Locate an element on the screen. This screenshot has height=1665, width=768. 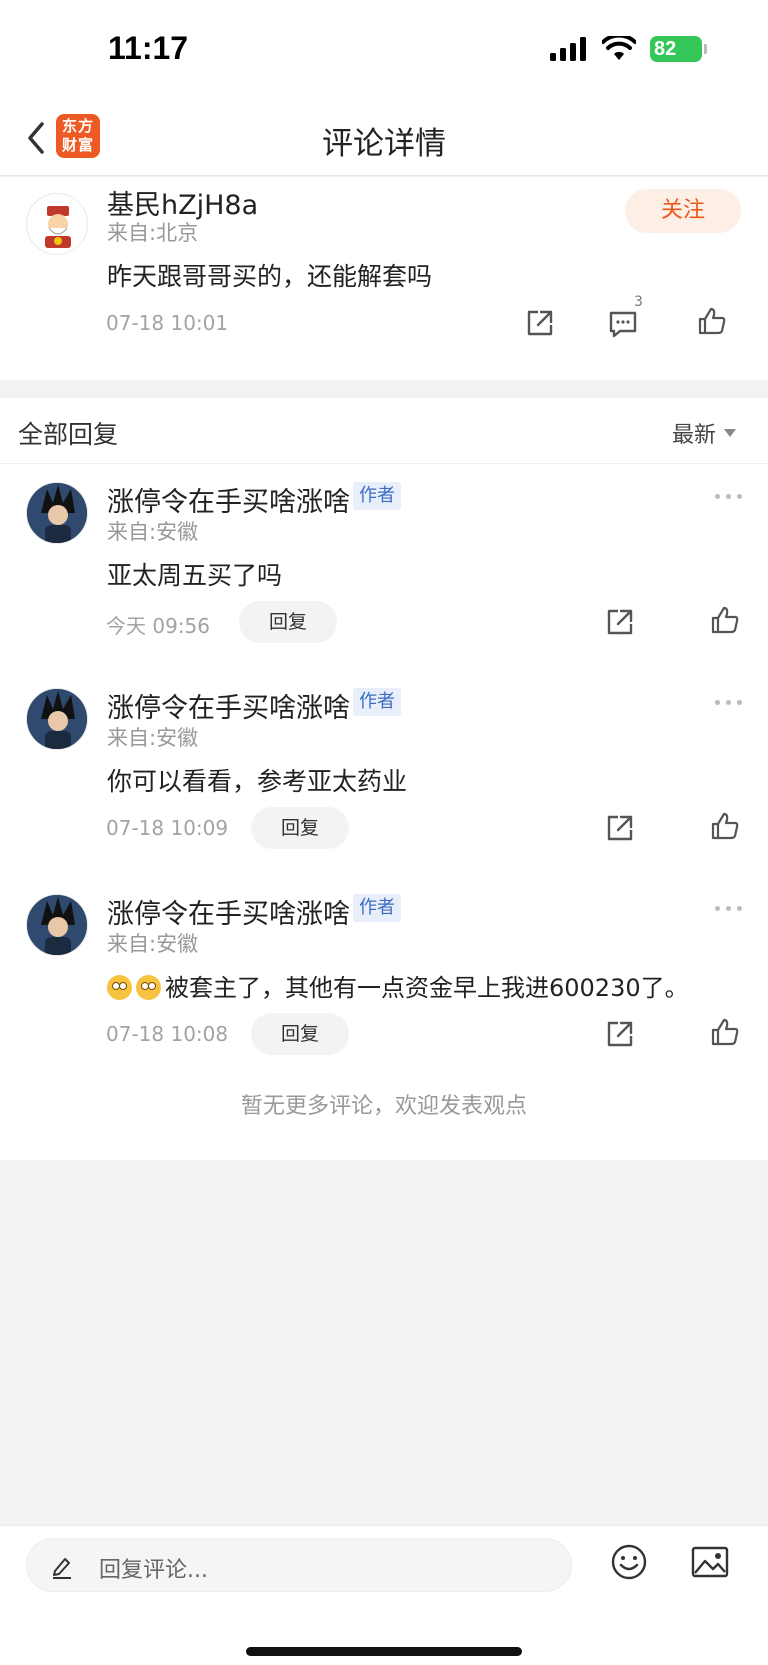
reply-timestamp: 07-18 10:09 is located at coordinates (167, 828).